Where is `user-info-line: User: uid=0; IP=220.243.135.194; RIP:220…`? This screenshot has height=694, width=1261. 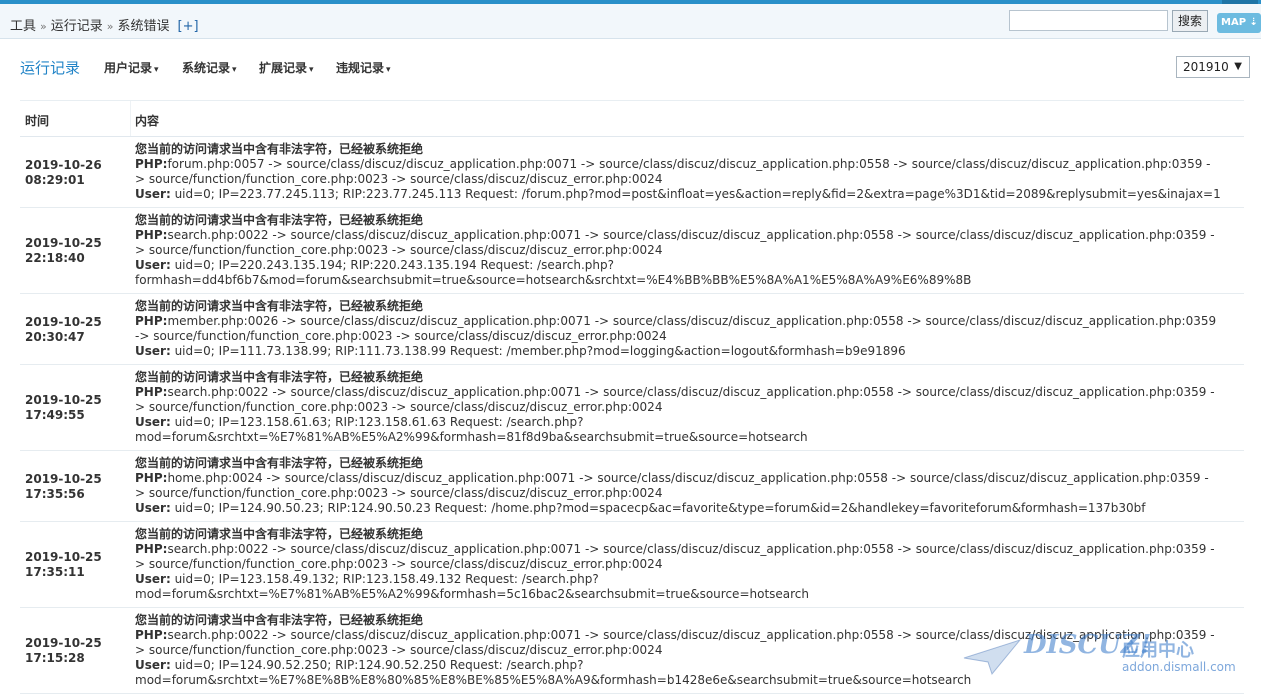
user-info-line: User: uid=0; IP=220.243.135.194; RIP:220… is located at coordinates (690, 265).